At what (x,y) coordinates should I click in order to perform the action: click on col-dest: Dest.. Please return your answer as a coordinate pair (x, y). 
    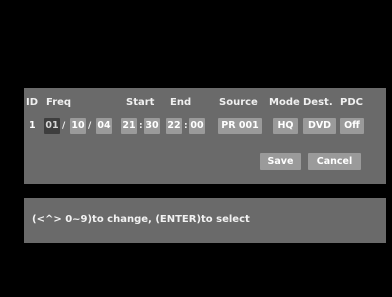
    Looking at the image, I should click on (318, 102).